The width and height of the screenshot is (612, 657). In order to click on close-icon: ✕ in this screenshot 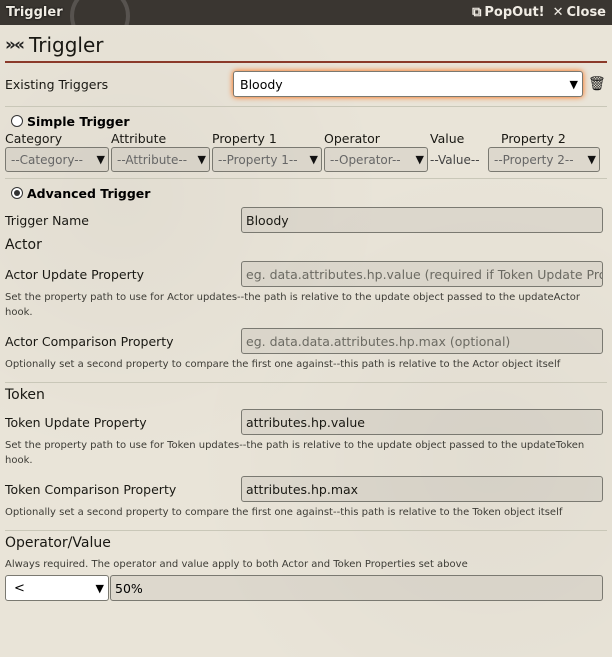, I will do `click(558, 12)`.